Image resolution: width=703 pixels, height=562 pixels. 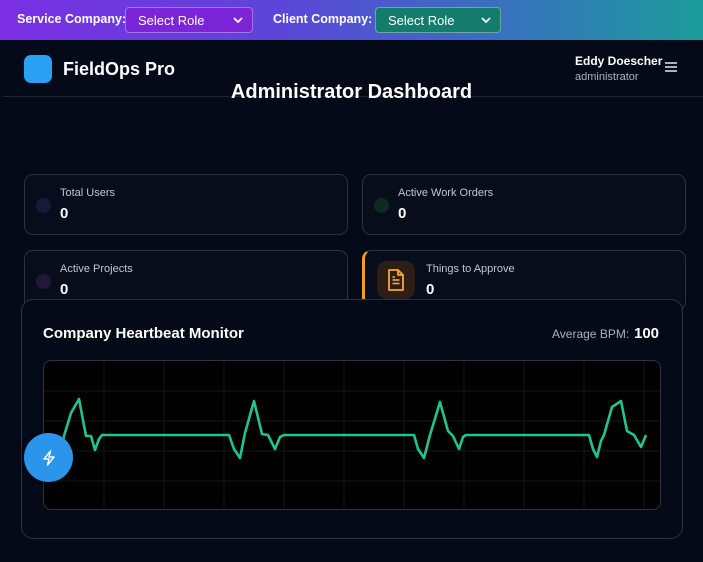 I want to click on lightning-bolt-icon, so click(x=48, y=457).